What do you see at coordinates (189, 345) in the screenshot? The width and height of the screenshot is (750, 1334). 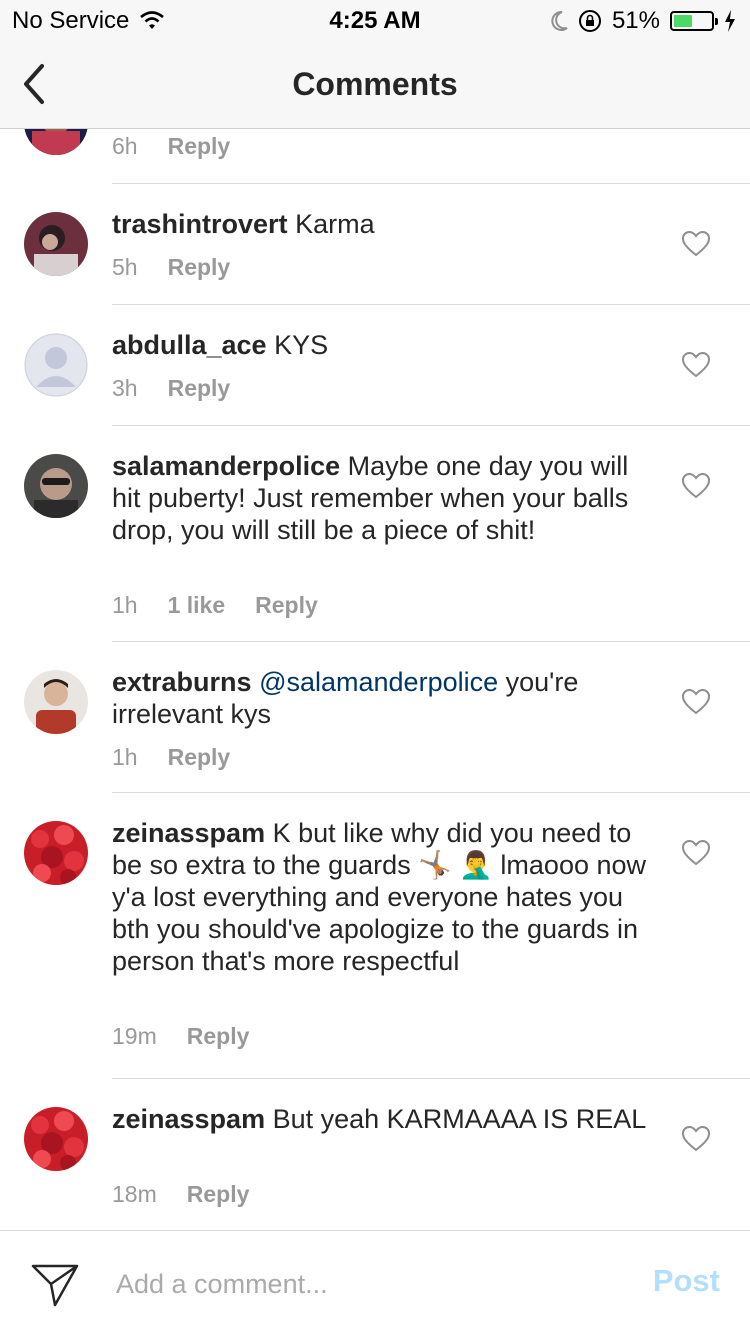 I see `comment-username: abdulla_ace` at bounding box center [189, 345].